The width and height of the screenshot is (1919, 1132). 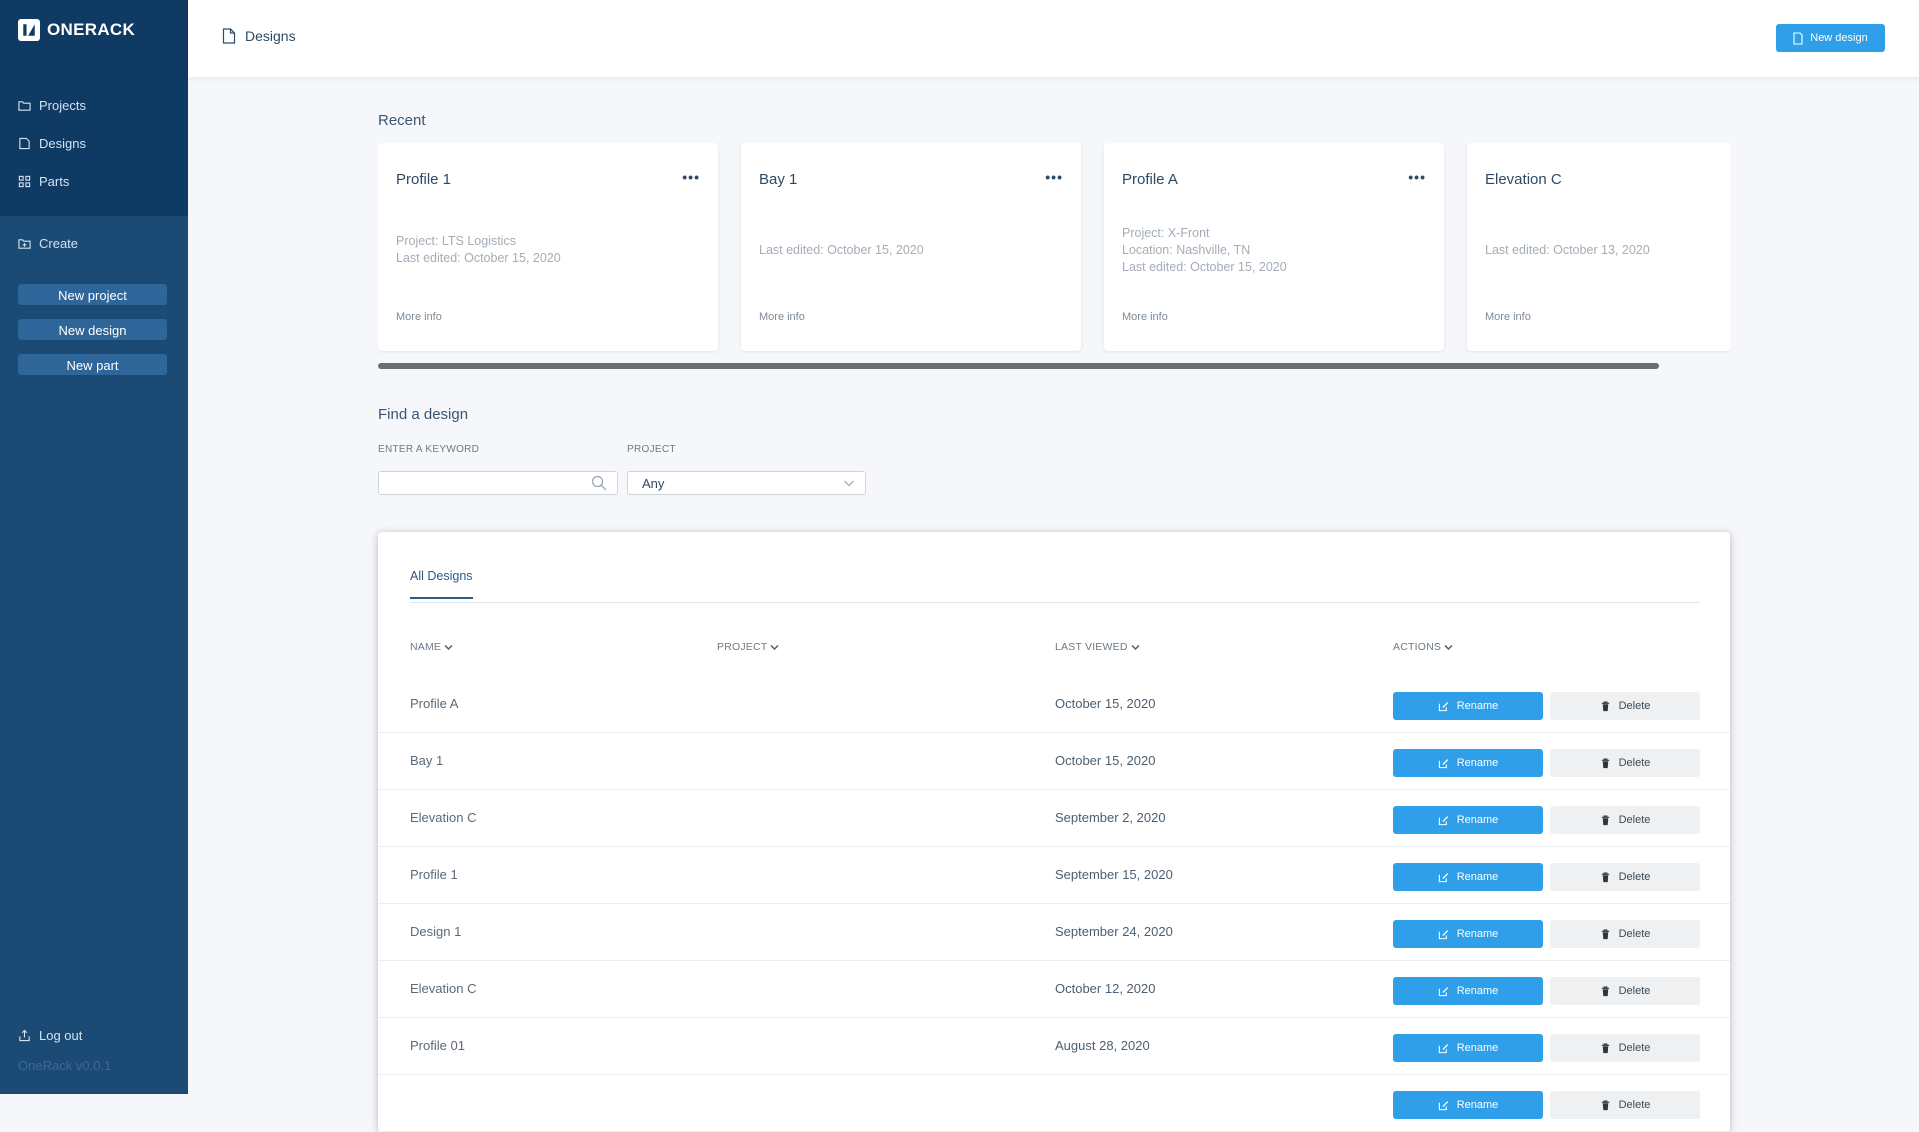 I want to click on new-design-top-button: New design, so click(x=1830, y=38).